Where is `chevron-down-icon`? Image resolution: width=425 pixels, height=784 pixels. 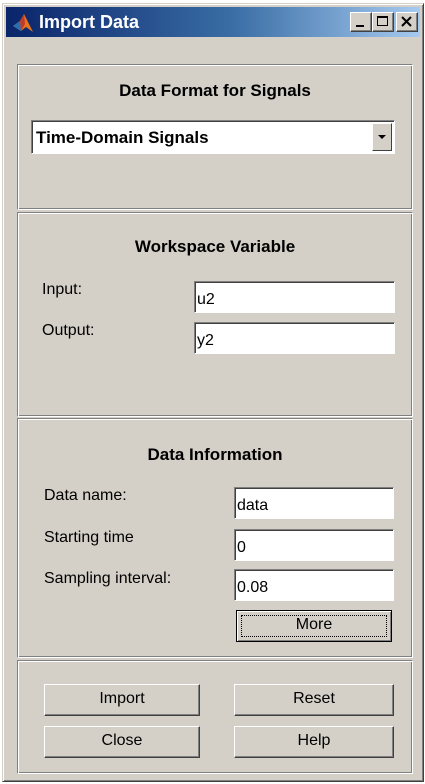 chevron-down-icon is located at coordinates (382, 137).